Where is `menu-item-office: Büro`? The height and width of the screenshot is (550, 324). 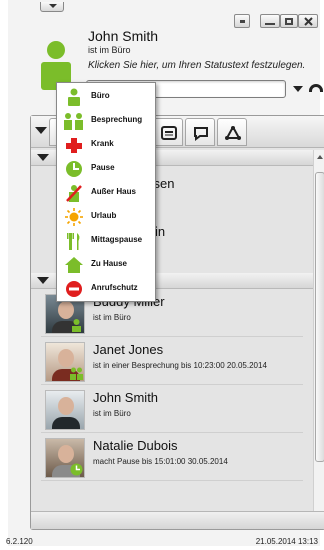 menu-item-office: Büro is located at coordinates (106, 96).